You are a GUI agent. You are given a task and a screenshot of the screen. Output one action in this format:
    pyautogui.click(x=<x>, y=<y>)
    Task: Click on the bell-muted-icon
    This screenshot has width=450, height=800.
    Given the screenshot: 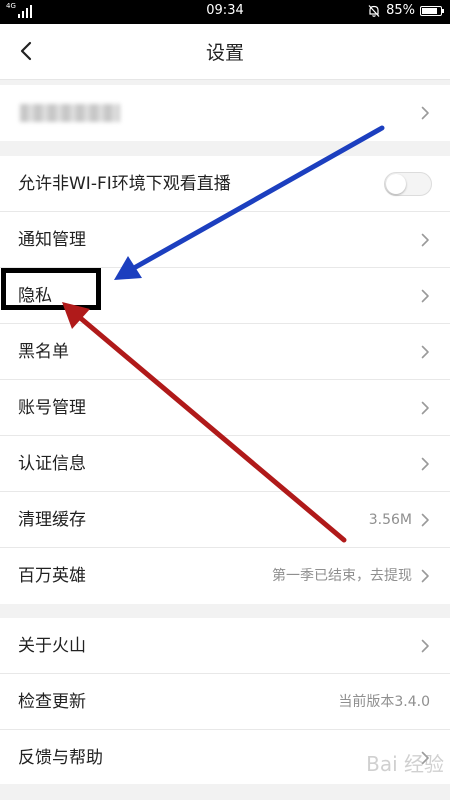 What is the action you would take?
    pyautogui.click(x=374, y=10)
    